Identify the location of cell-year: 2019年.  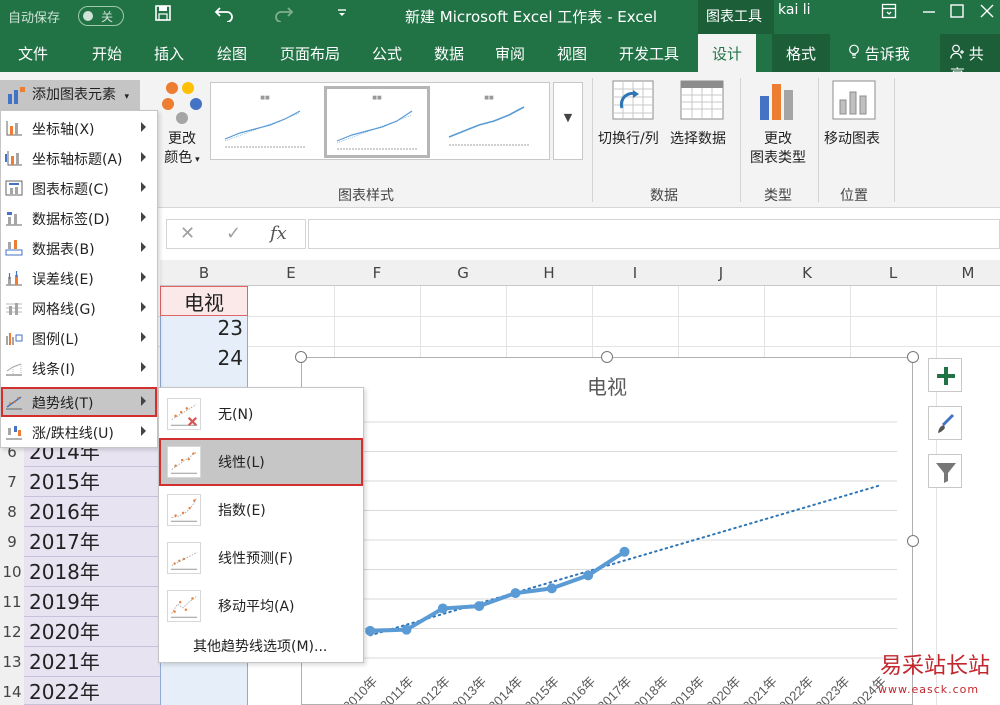
(92, 602).